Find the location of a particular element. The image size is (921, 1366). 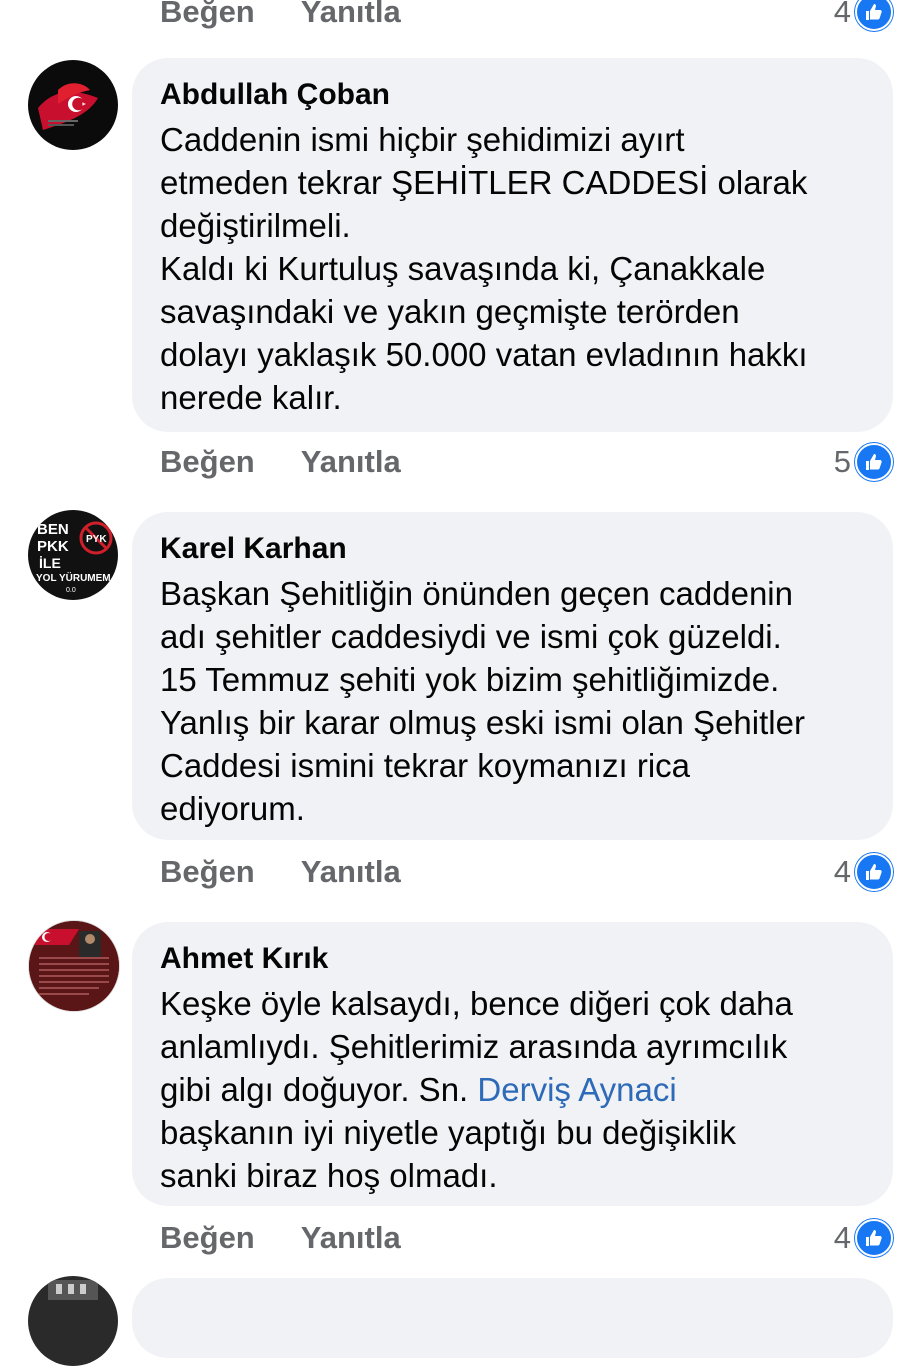

avatar: BEN PKK İLE YOL YÜRUMEM 0.0 PYK is located at coordinates (73, 555).